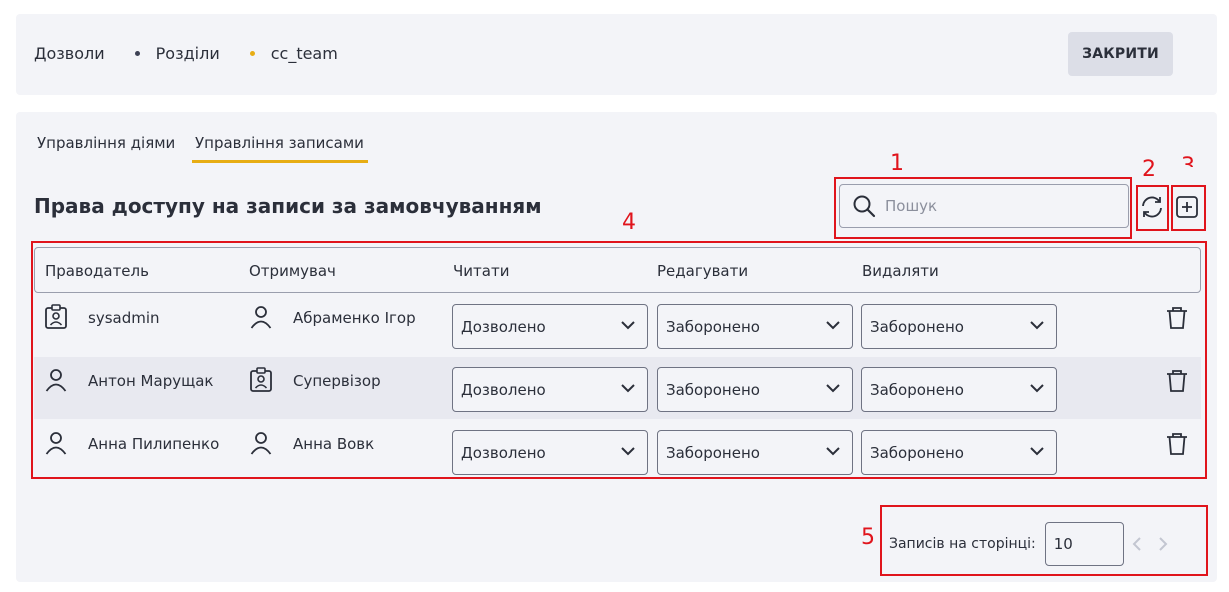 The image size is (1229, 592). Describe the element at coordinates (69, 53) in the screenshot. I see `breadcrumb-item-permissions: Дозволи` at that location.